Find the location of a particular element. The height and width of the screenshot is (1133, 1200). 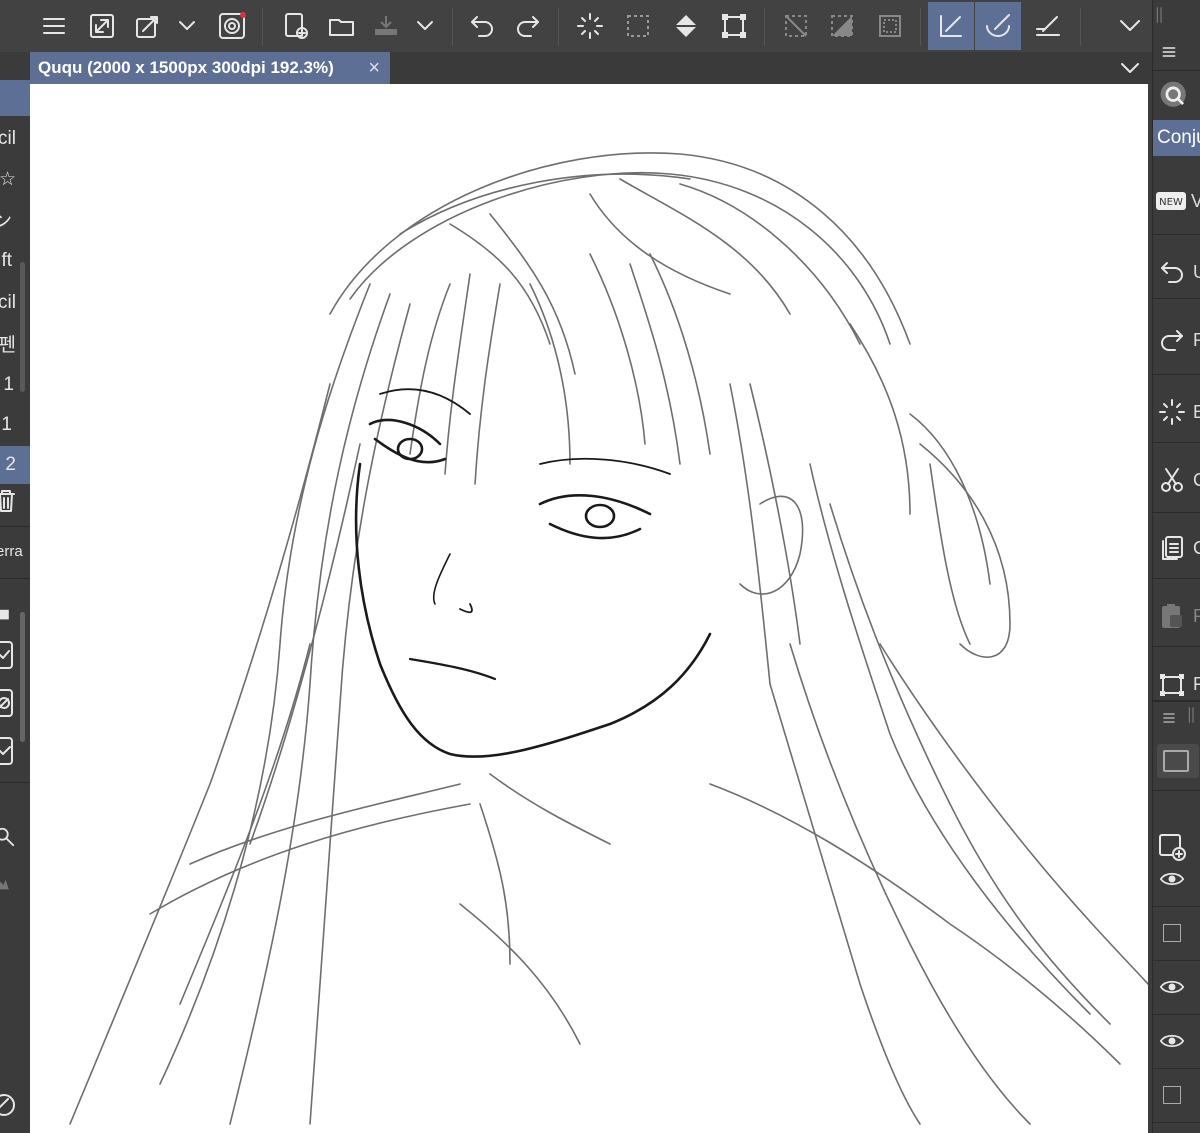

selection-border-icon is located at coordinates (890, 26).